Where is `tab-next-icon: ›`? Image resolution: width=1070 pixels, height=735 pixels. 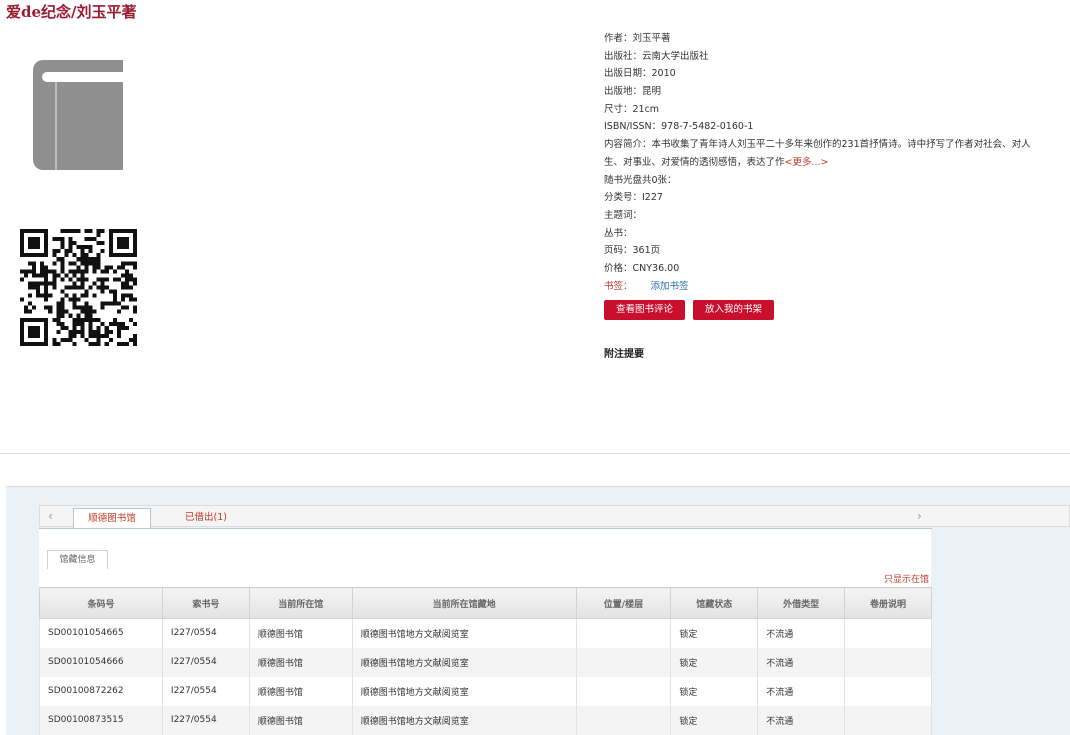 tab-next-icon: › is located at coordinates (919, 516).